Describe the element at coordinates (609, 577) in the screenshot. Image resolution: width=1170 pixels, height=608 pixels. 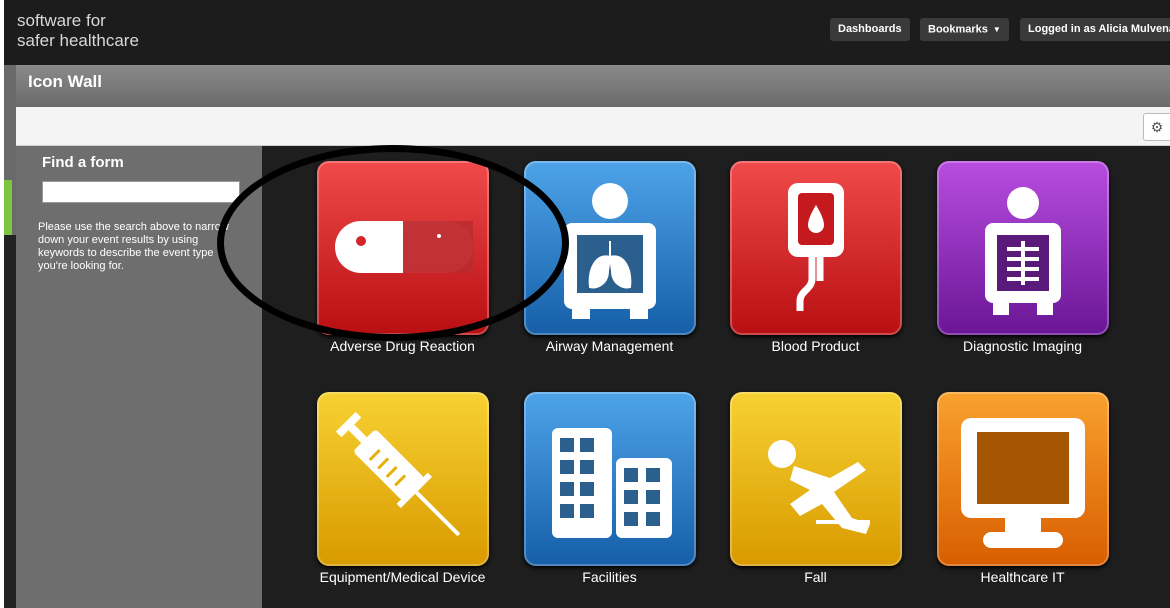
I see `tile-label: Facilities` at that location.